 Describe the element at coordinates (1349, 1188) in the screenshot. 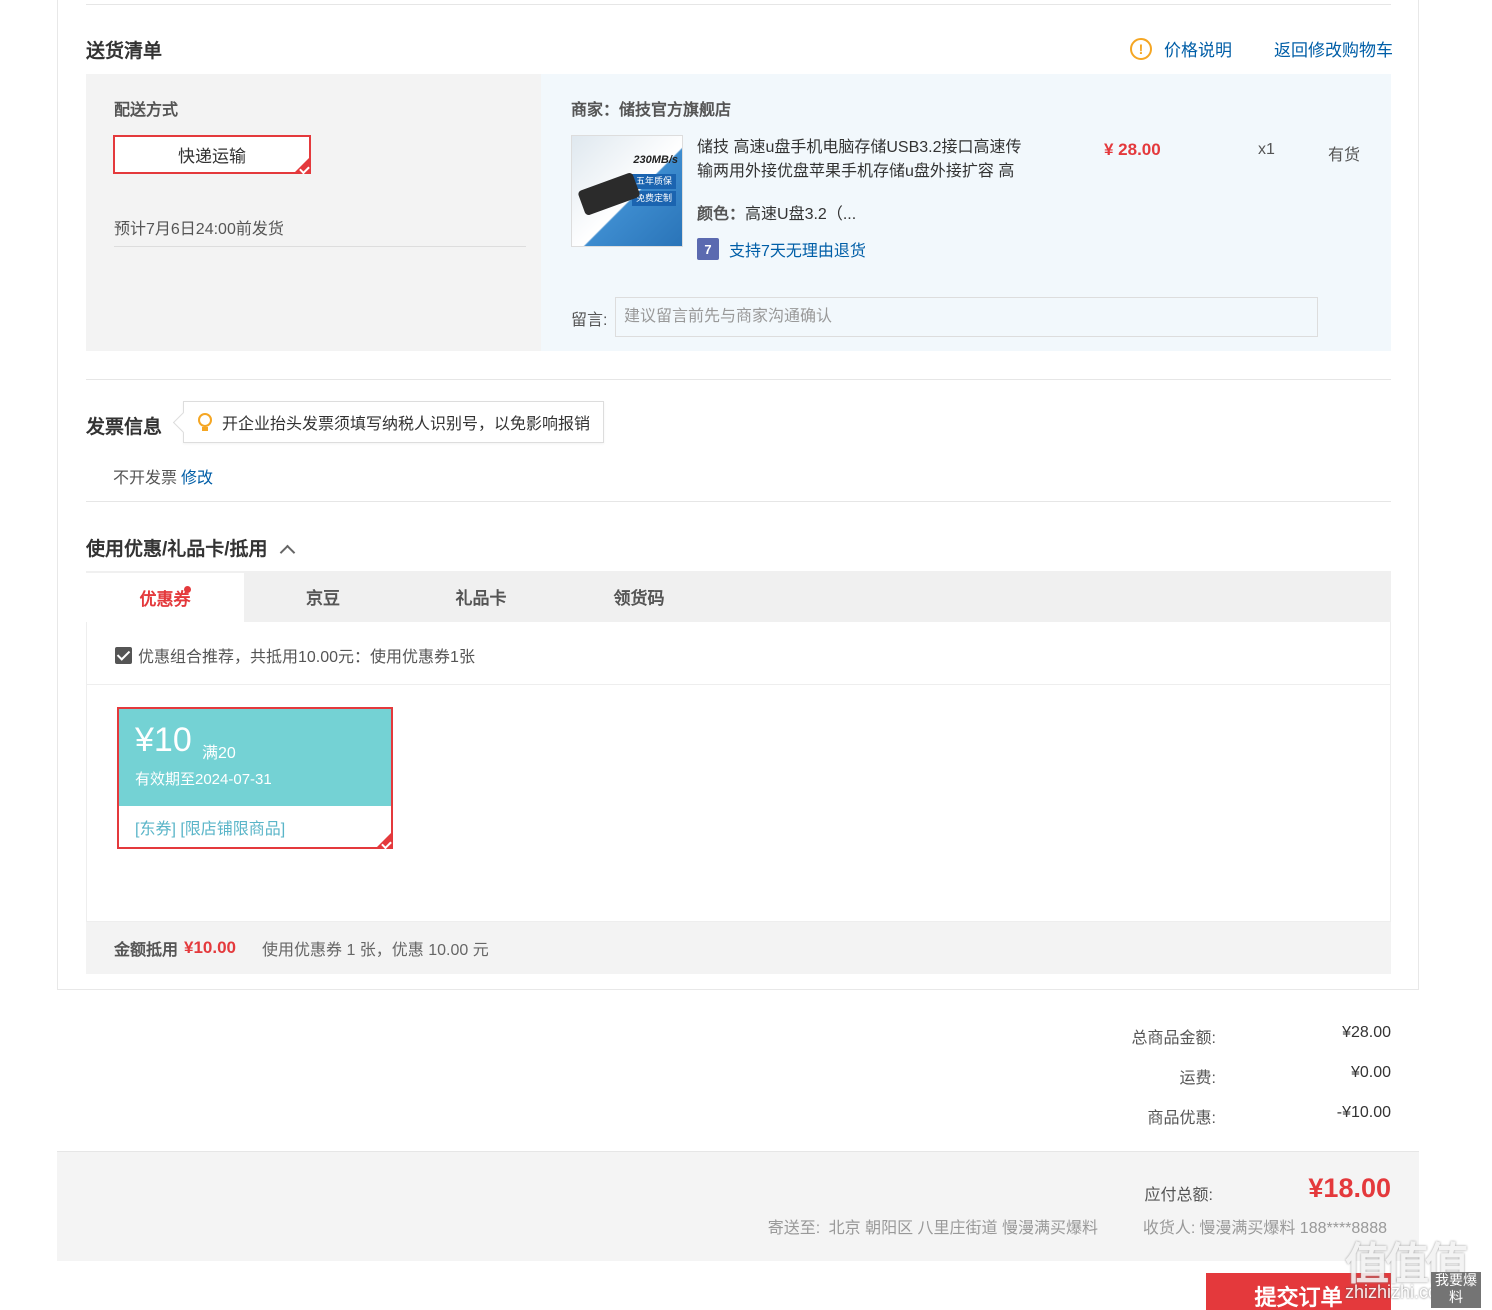

I see `pay-total-amount: ¥18.00` at that location.